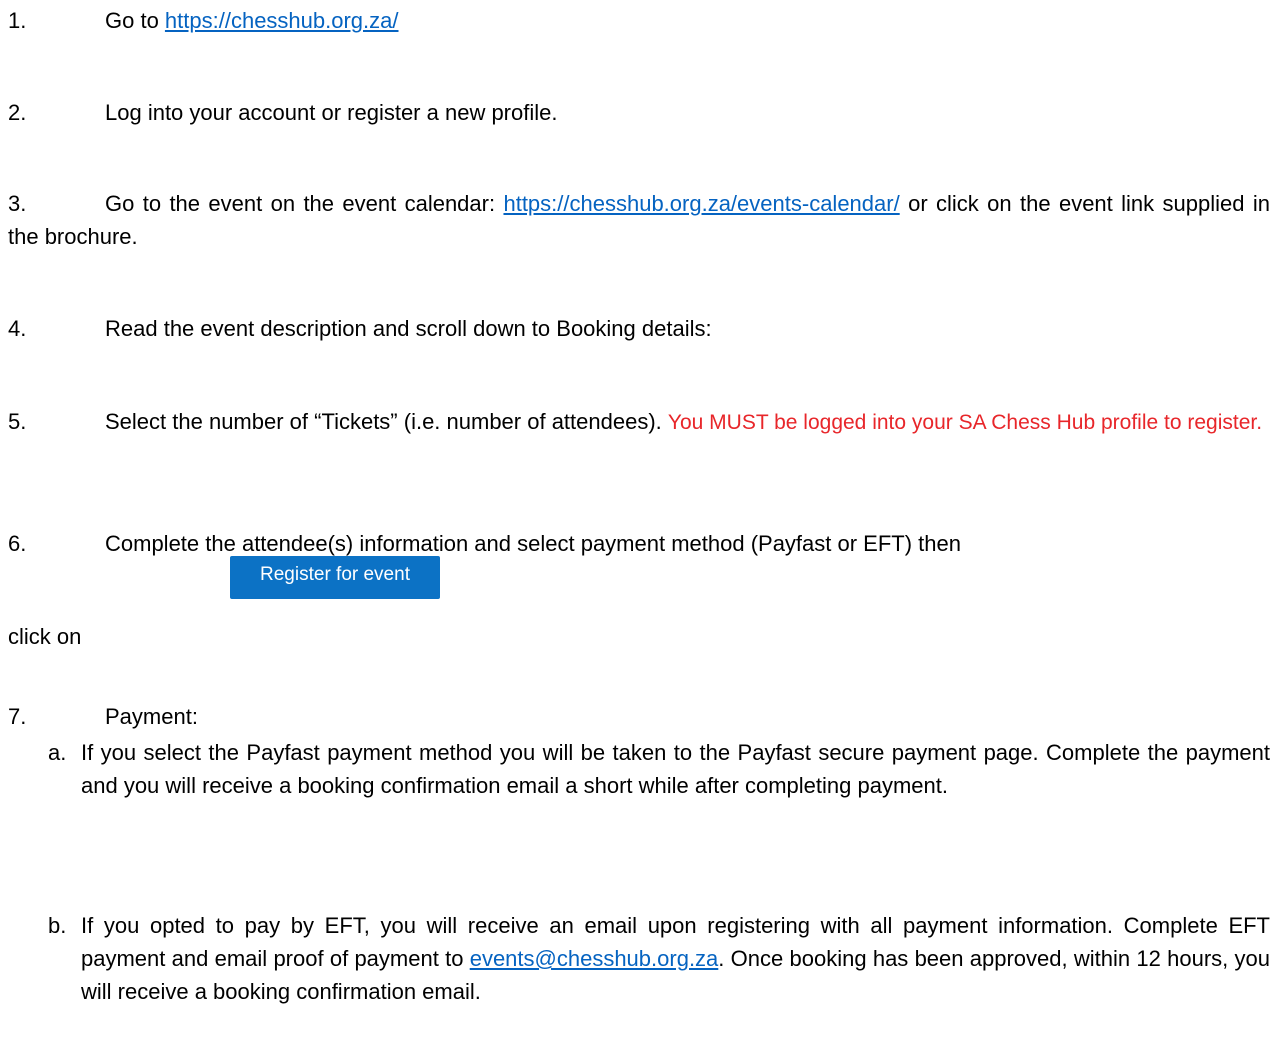 The height and width of the screenshot is (1044, 1278). Describe the element at coordinates (639, 20) in the screenshot. I see `step-1: 1. Go to https://chesshub.org.za/` at that location.